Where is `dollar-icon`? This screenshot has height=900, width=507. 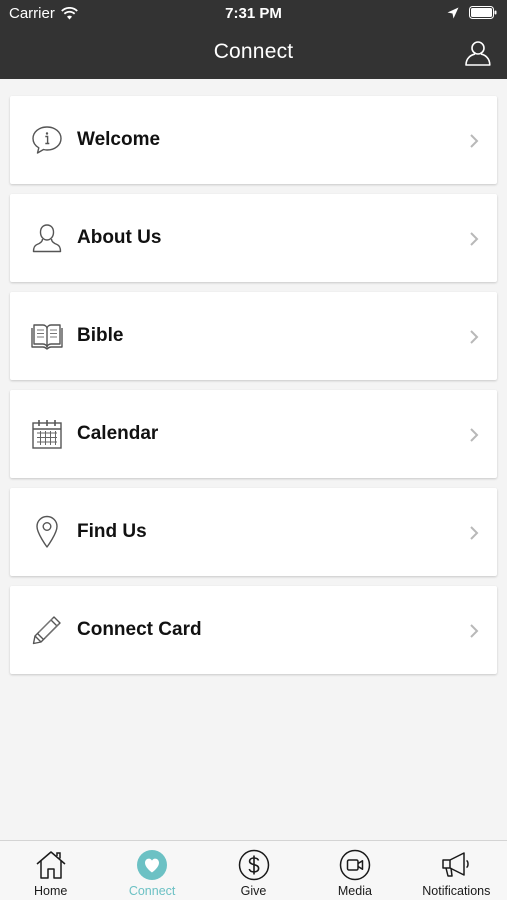
dollar-icon is located at coordinates (254, 865).